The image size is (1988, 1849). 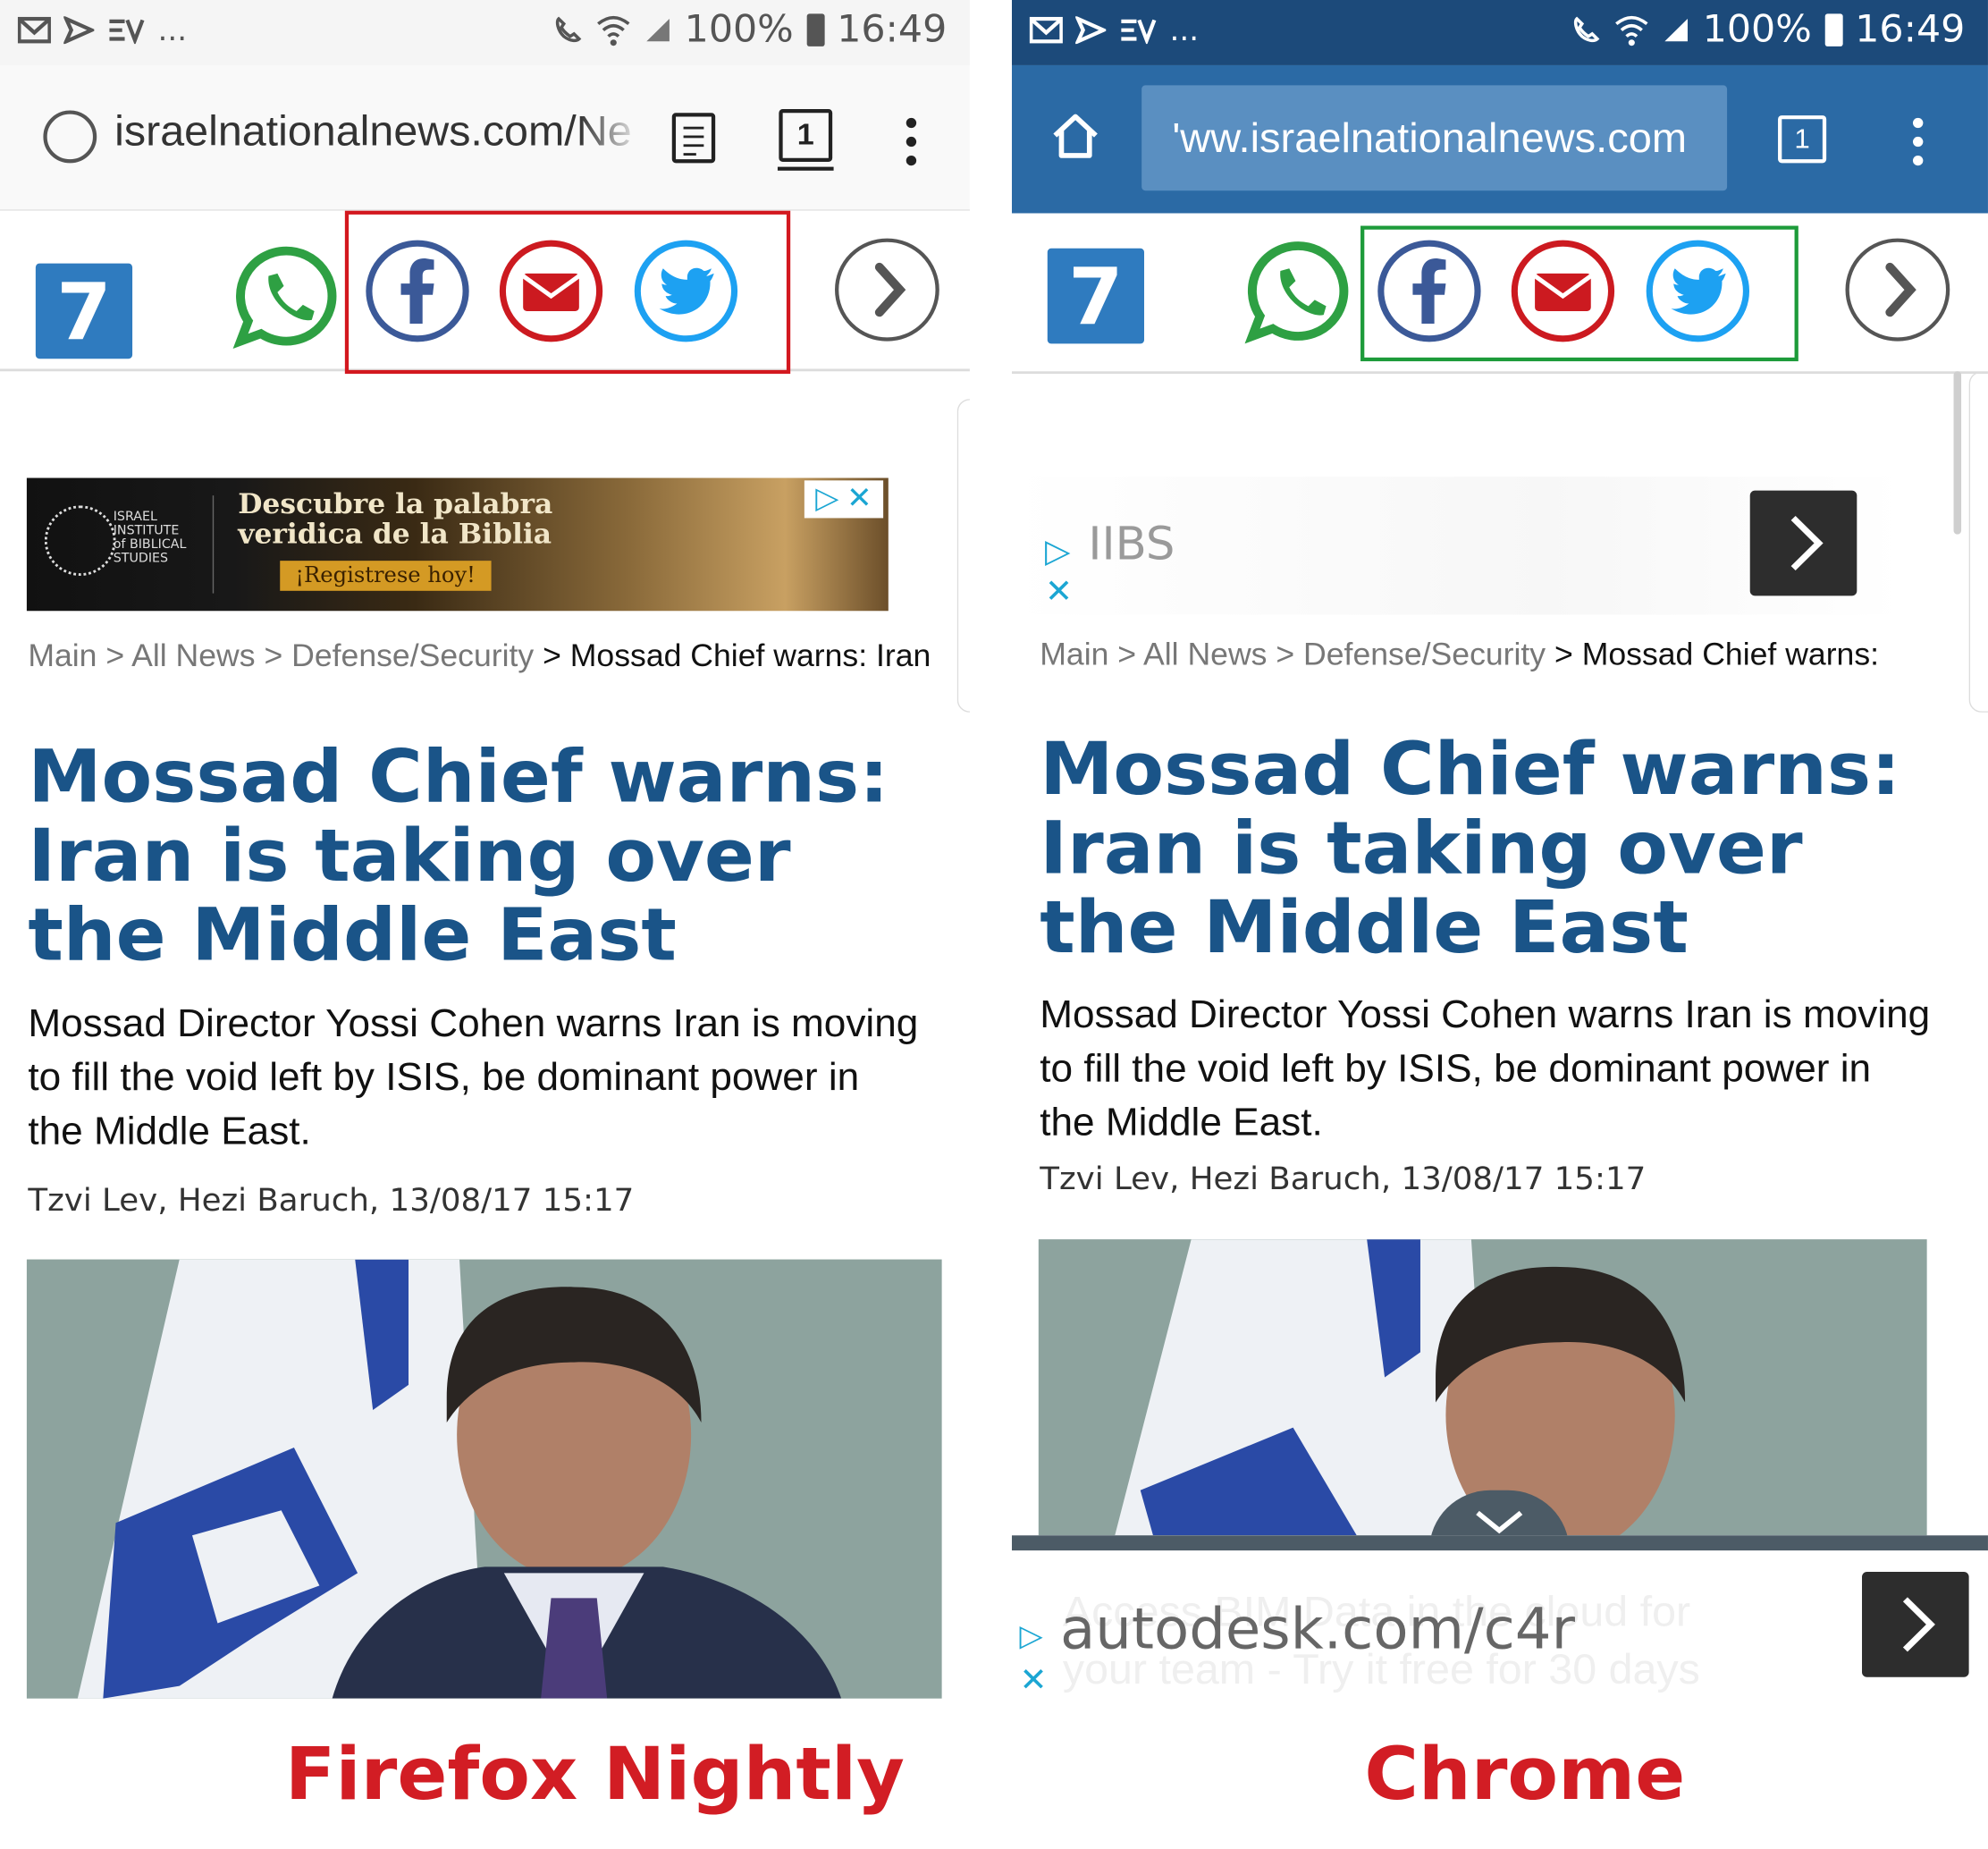 What do you see at coordinates (595, 1774) in the screenshot?
I see `browser-caption: Firefox Nightly` at bounding box center [595, 1774].